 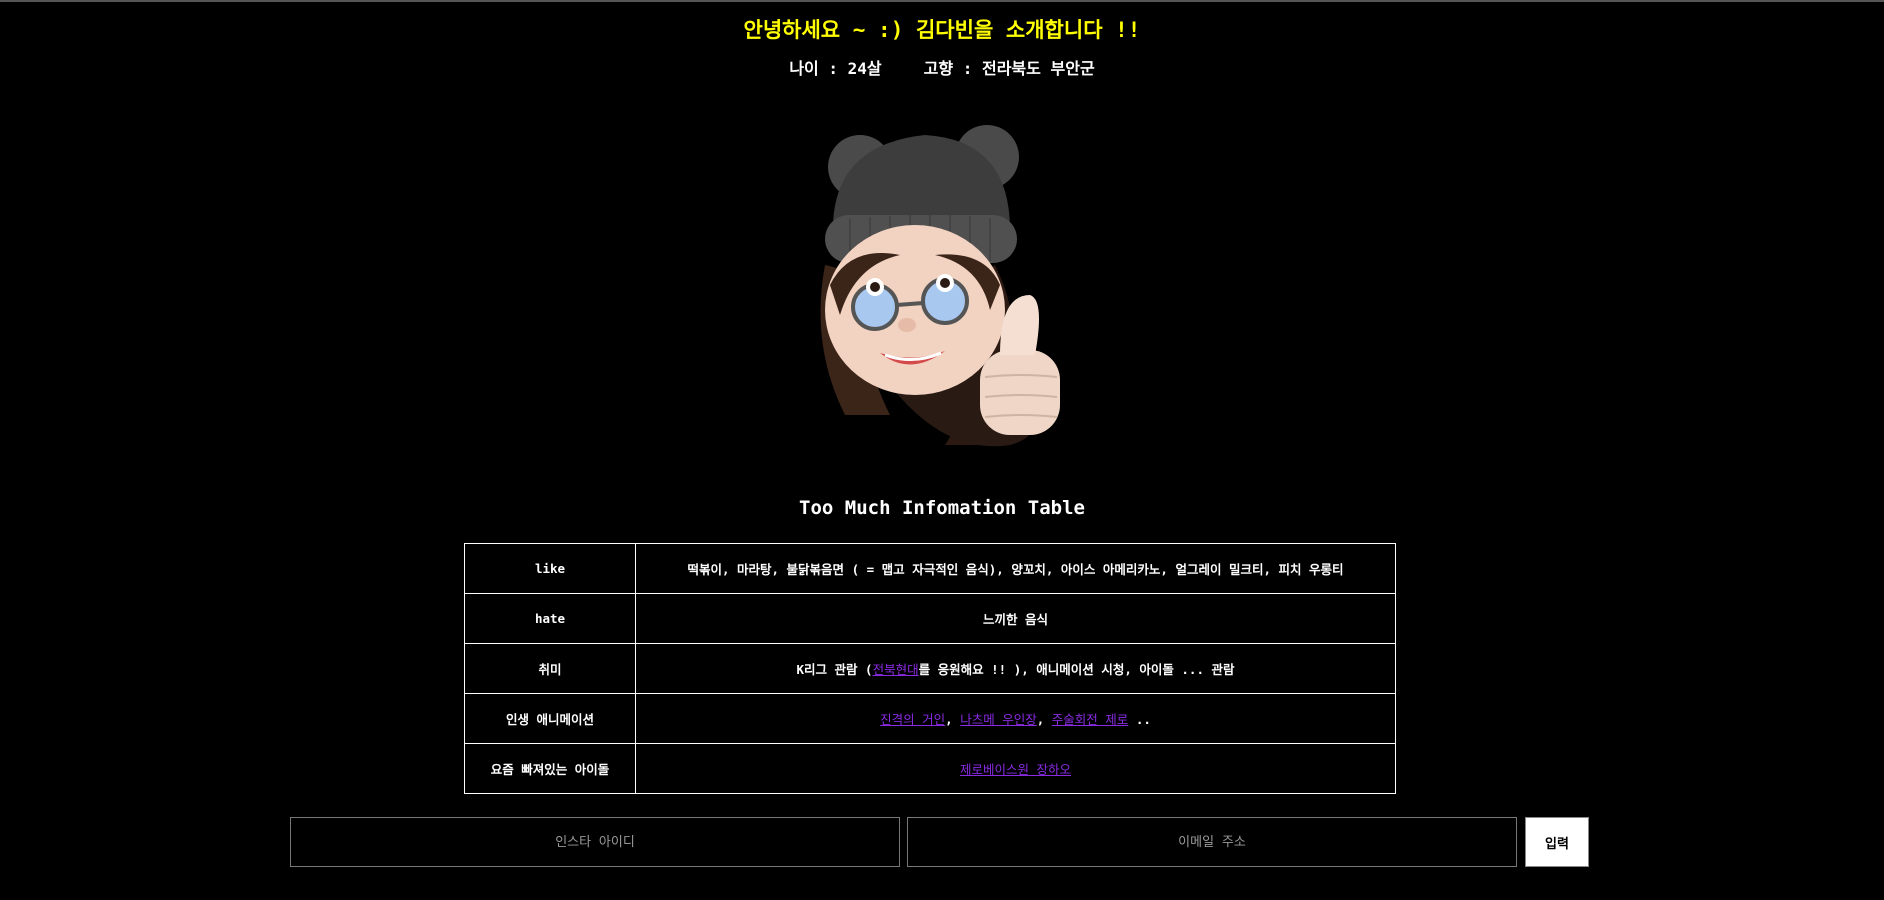 I want to click on row-key-hate: hate, so click(x=550, y=618).